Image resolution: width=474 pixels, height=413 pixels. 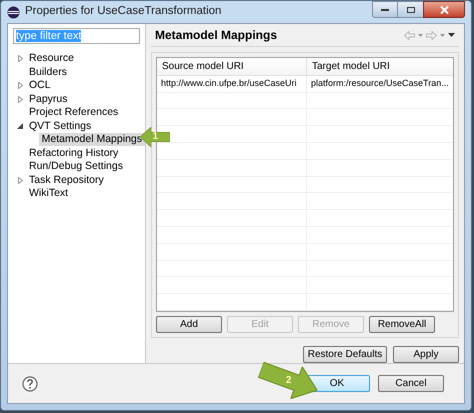 I want to click on forward-icon, so click(x=431, y=35).